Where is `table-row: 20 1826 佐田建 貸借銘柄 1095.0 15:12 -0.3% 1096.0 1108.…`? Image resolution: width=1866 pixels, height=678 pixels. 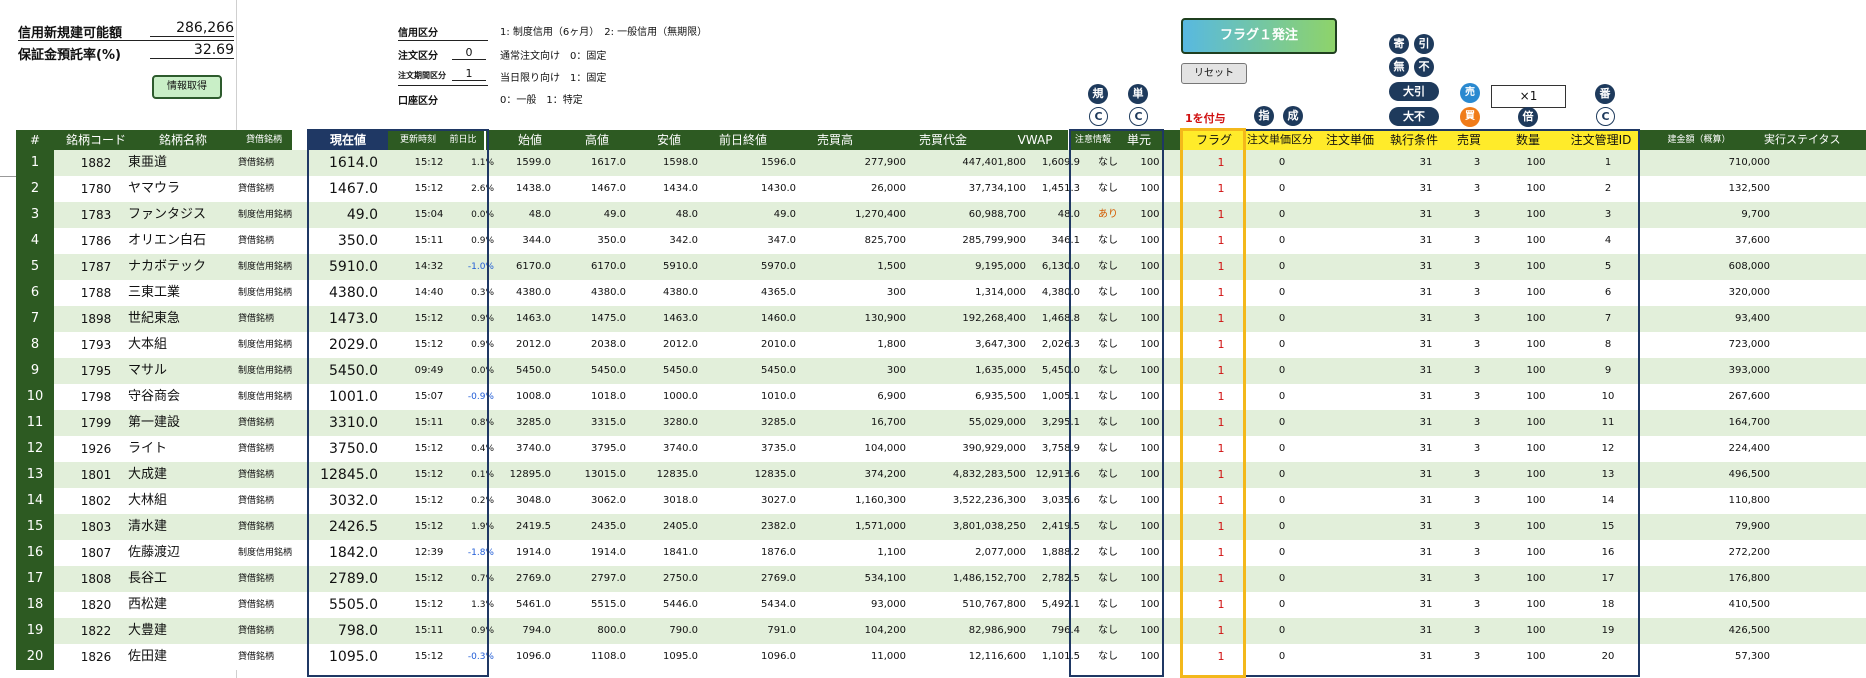 table-row: 20 1826 佐田建 貸借銘柄 1095.0 15:12 -0.3% 1096.0 1108.… is located at coordinates (941, 657).